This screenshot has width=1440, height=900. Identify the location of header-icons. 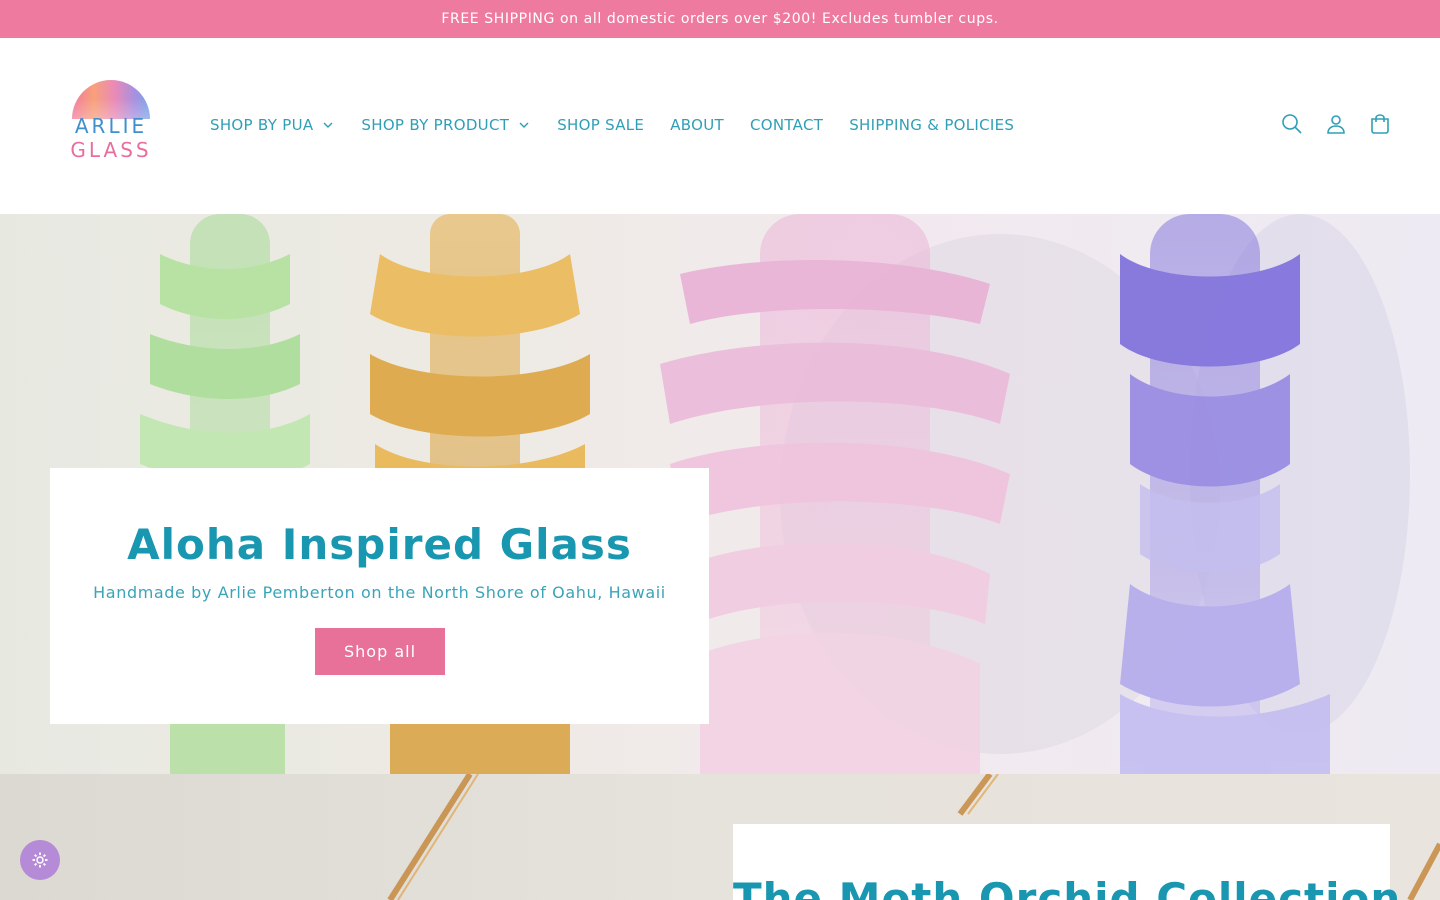
(1336, 124).